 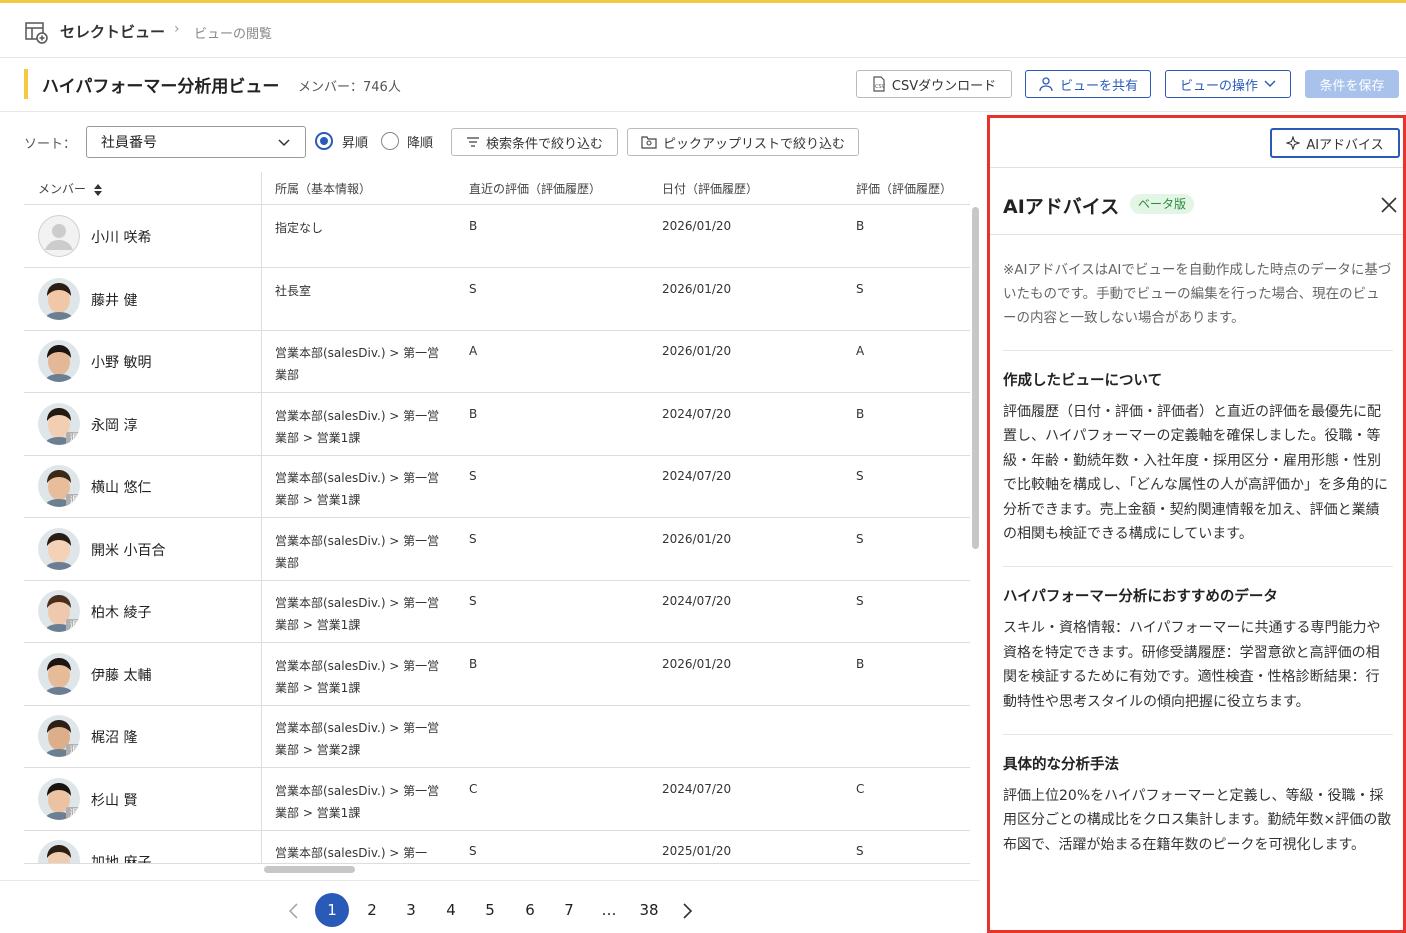 I want to click on sparkle-icon, so click(x=1293, y=143).